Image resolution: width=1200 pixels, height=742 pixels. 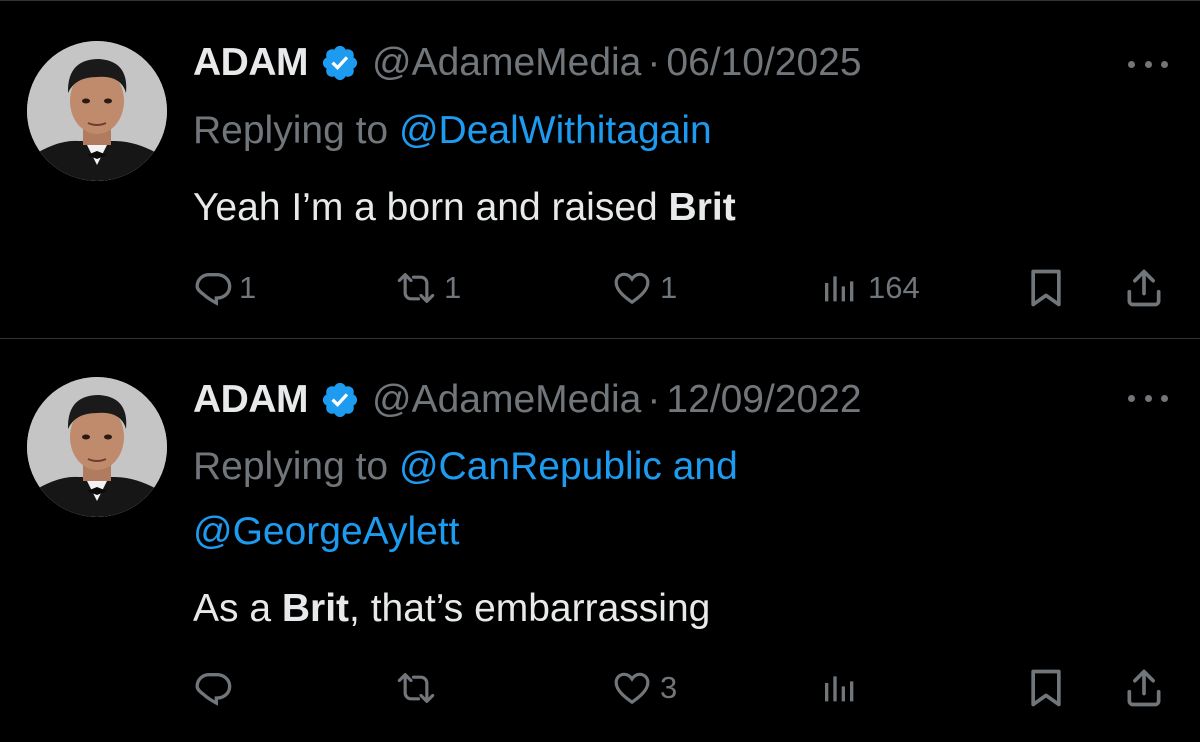 I want to click on tweet-text-part: As a, so click(x=237, y=608).